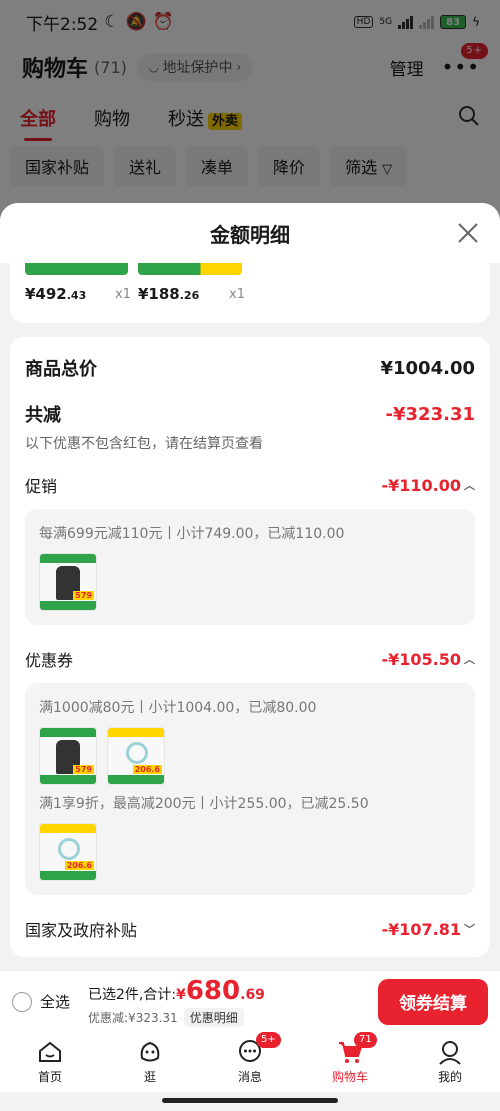 The width and height of the screenshot is (500, 1111). What do you see at coordinates (55, 1001) in the screenshot?
I see `select-all-label: 全选` at bounding box center [55, 1001].